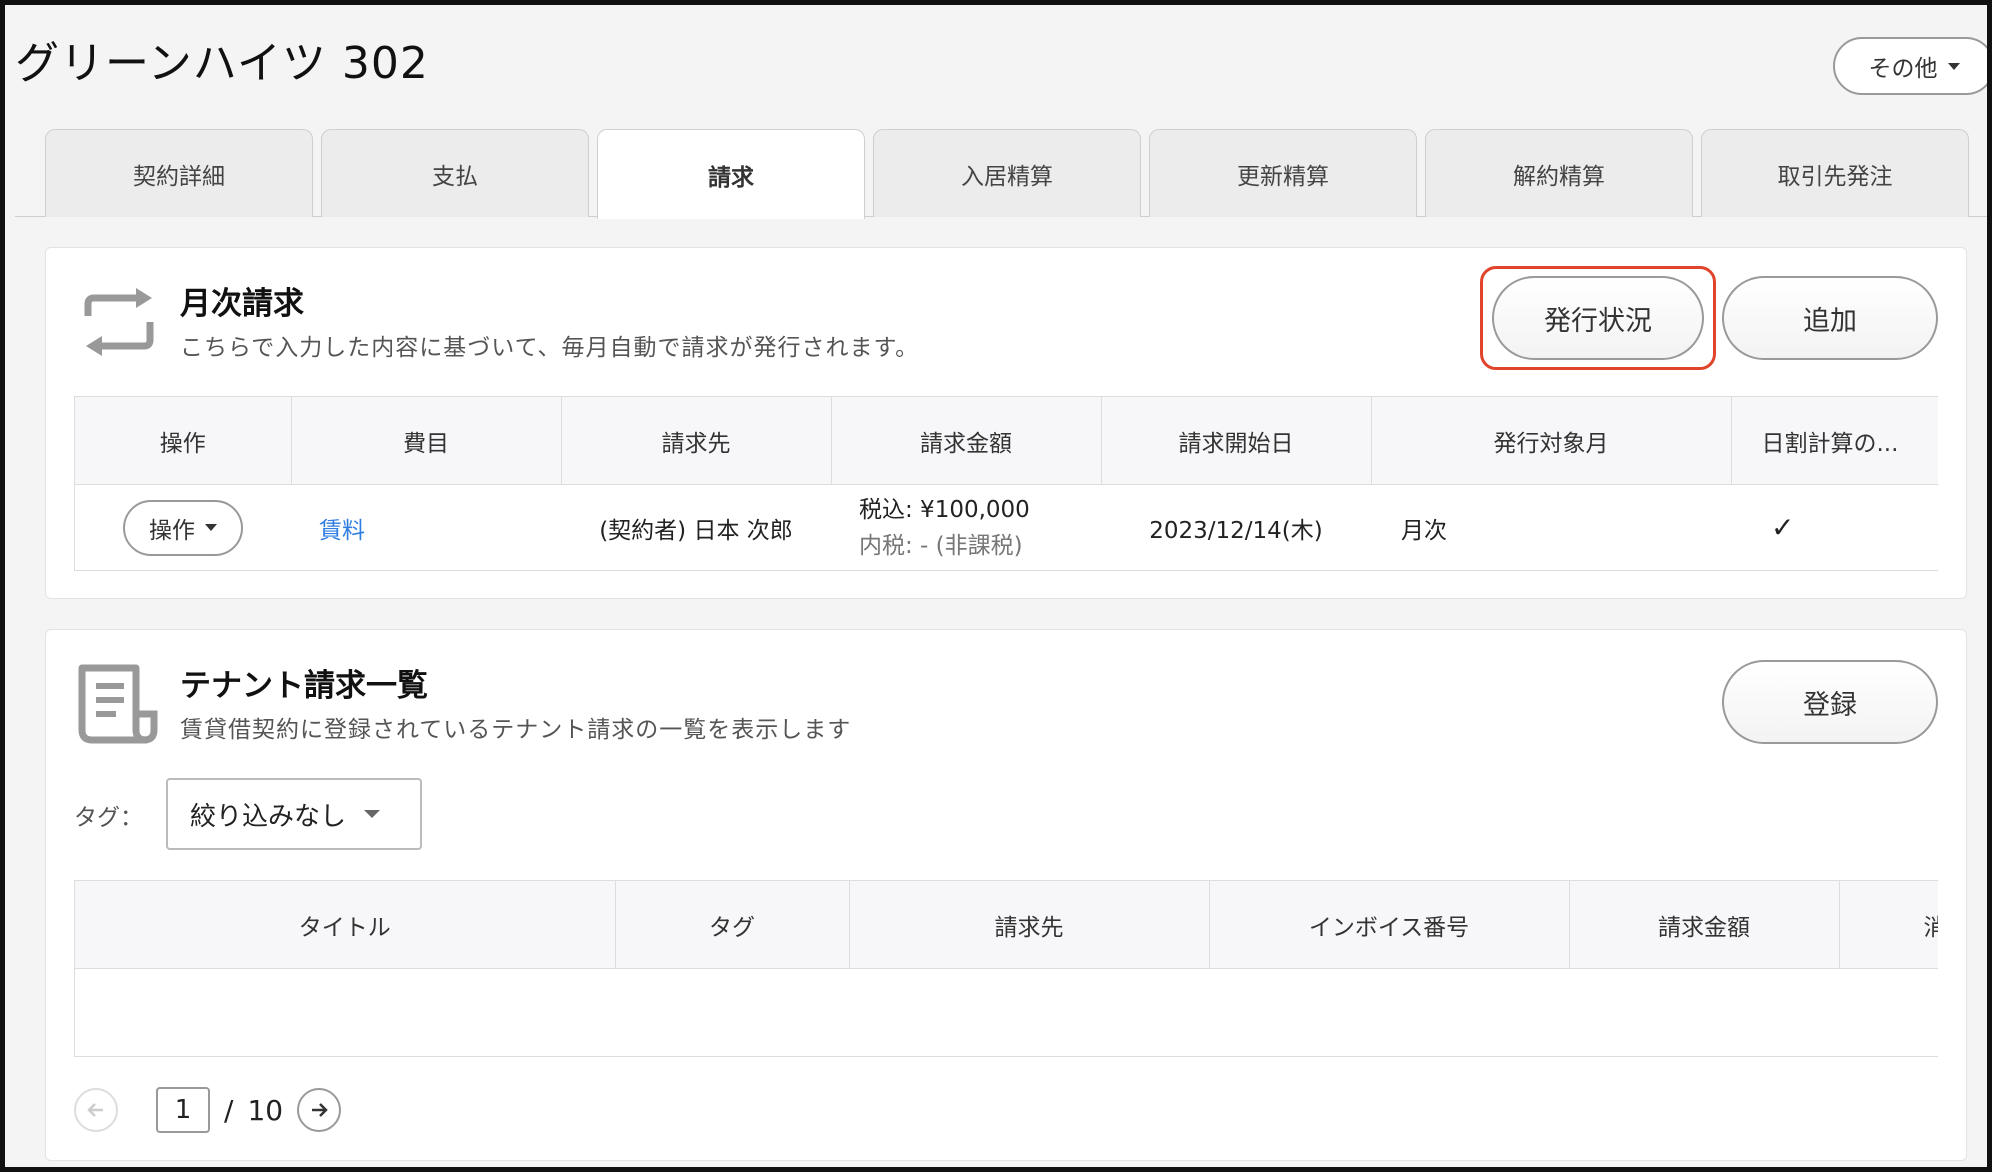  What do you see at coordinates (345, 924) in the screenshot?
I see `column-header-title: タイトル` at bounding box center [345, 924].